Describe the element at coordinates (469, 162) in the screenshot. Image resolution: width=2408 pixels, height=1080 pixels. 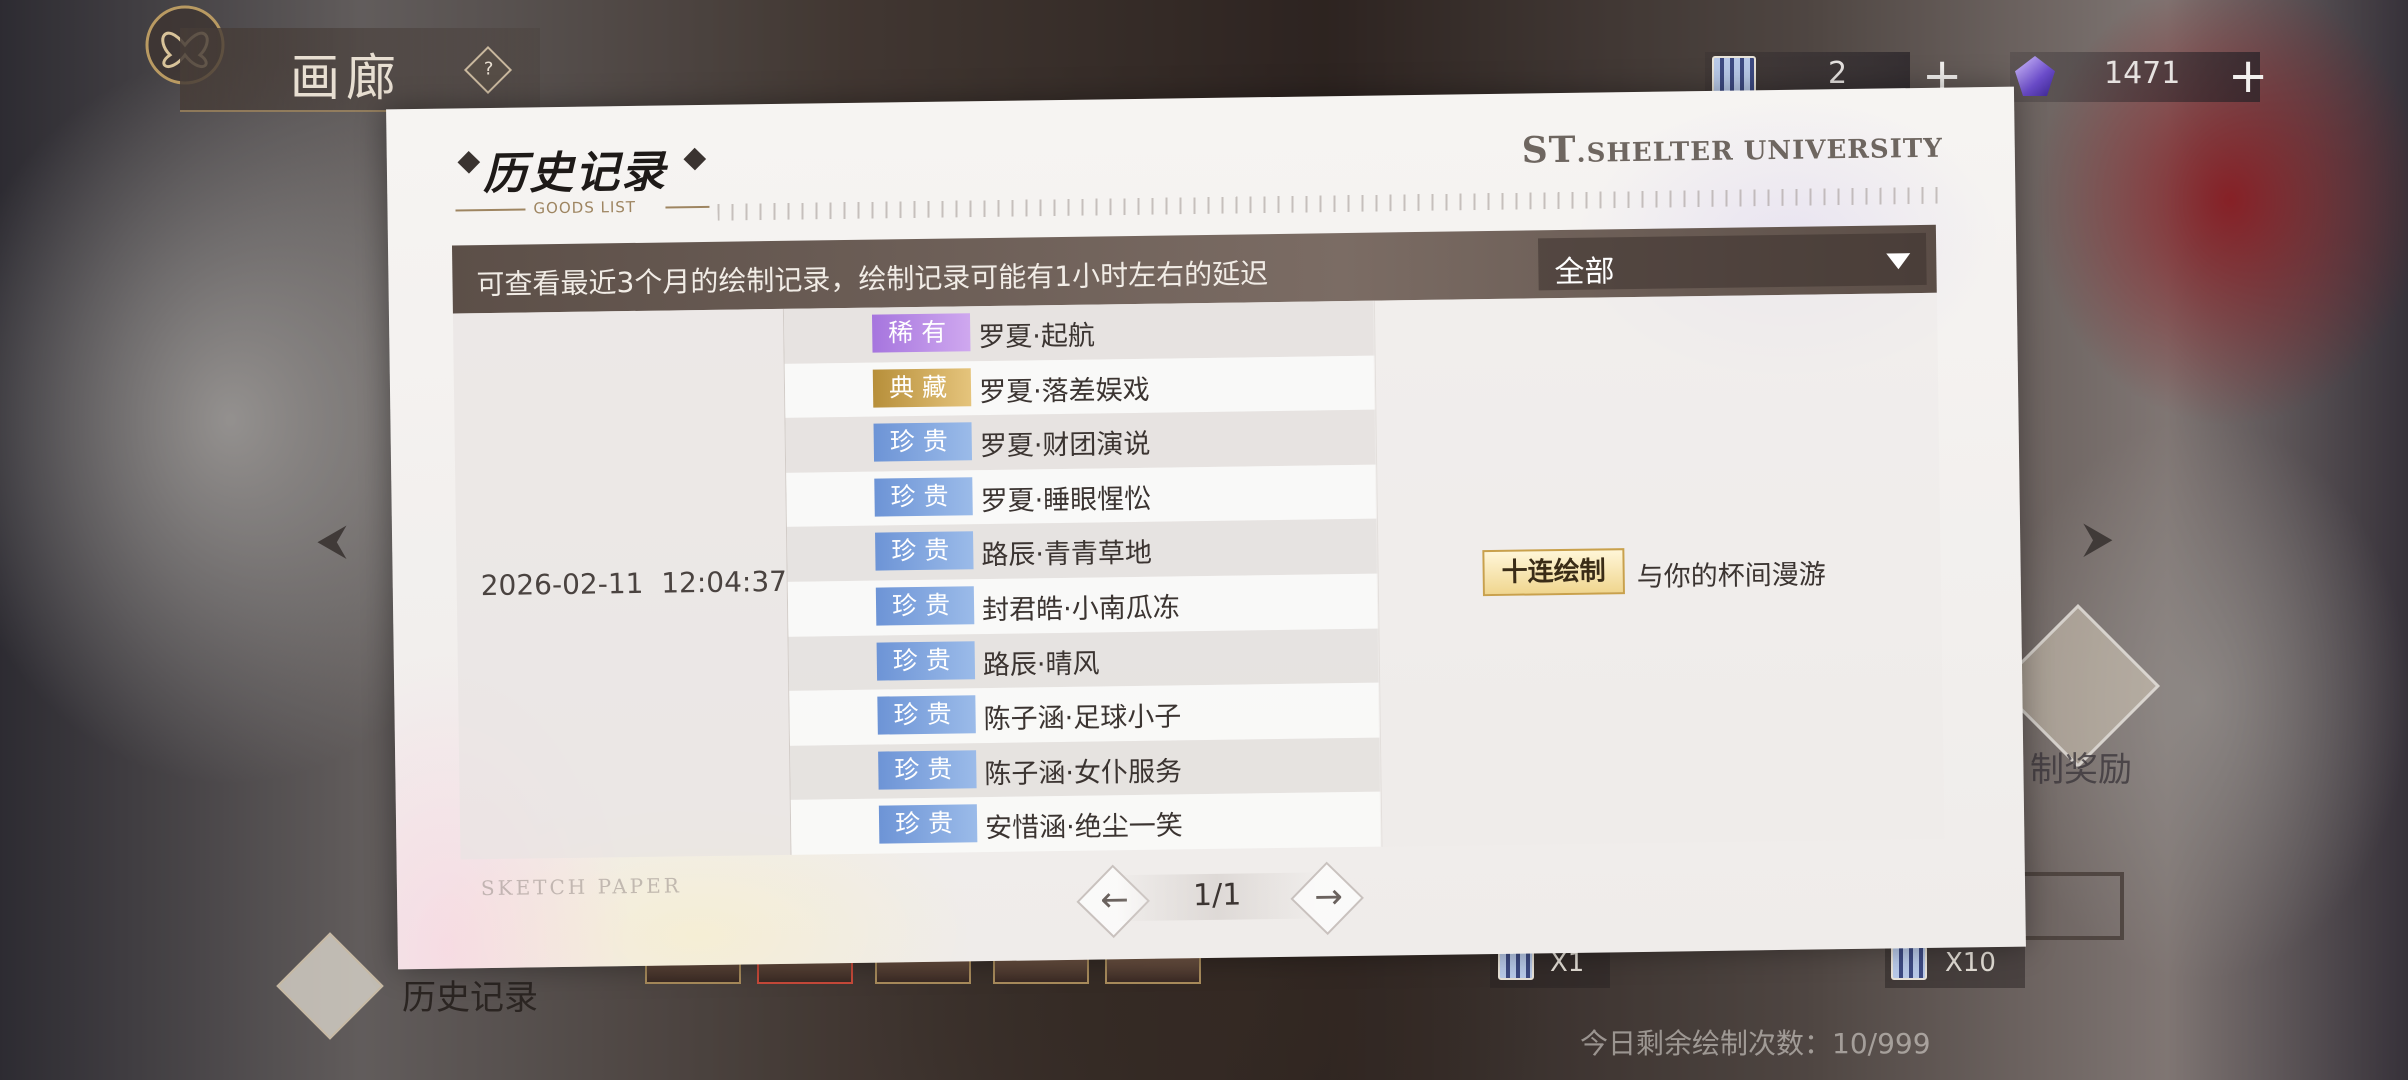
I see `title-left-arrow-icon` at that location.